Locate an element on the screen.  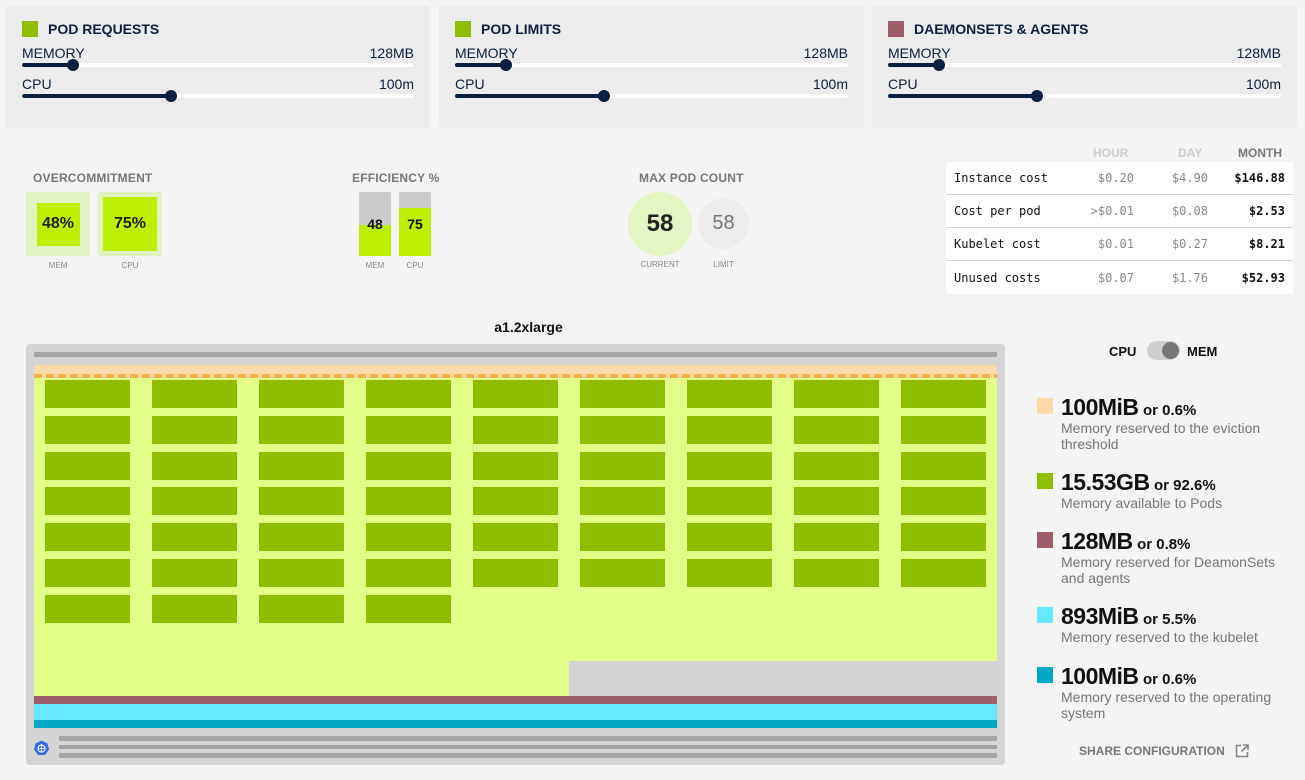
efficiency-mem-value: 48 is located at coordinates (375, 224).